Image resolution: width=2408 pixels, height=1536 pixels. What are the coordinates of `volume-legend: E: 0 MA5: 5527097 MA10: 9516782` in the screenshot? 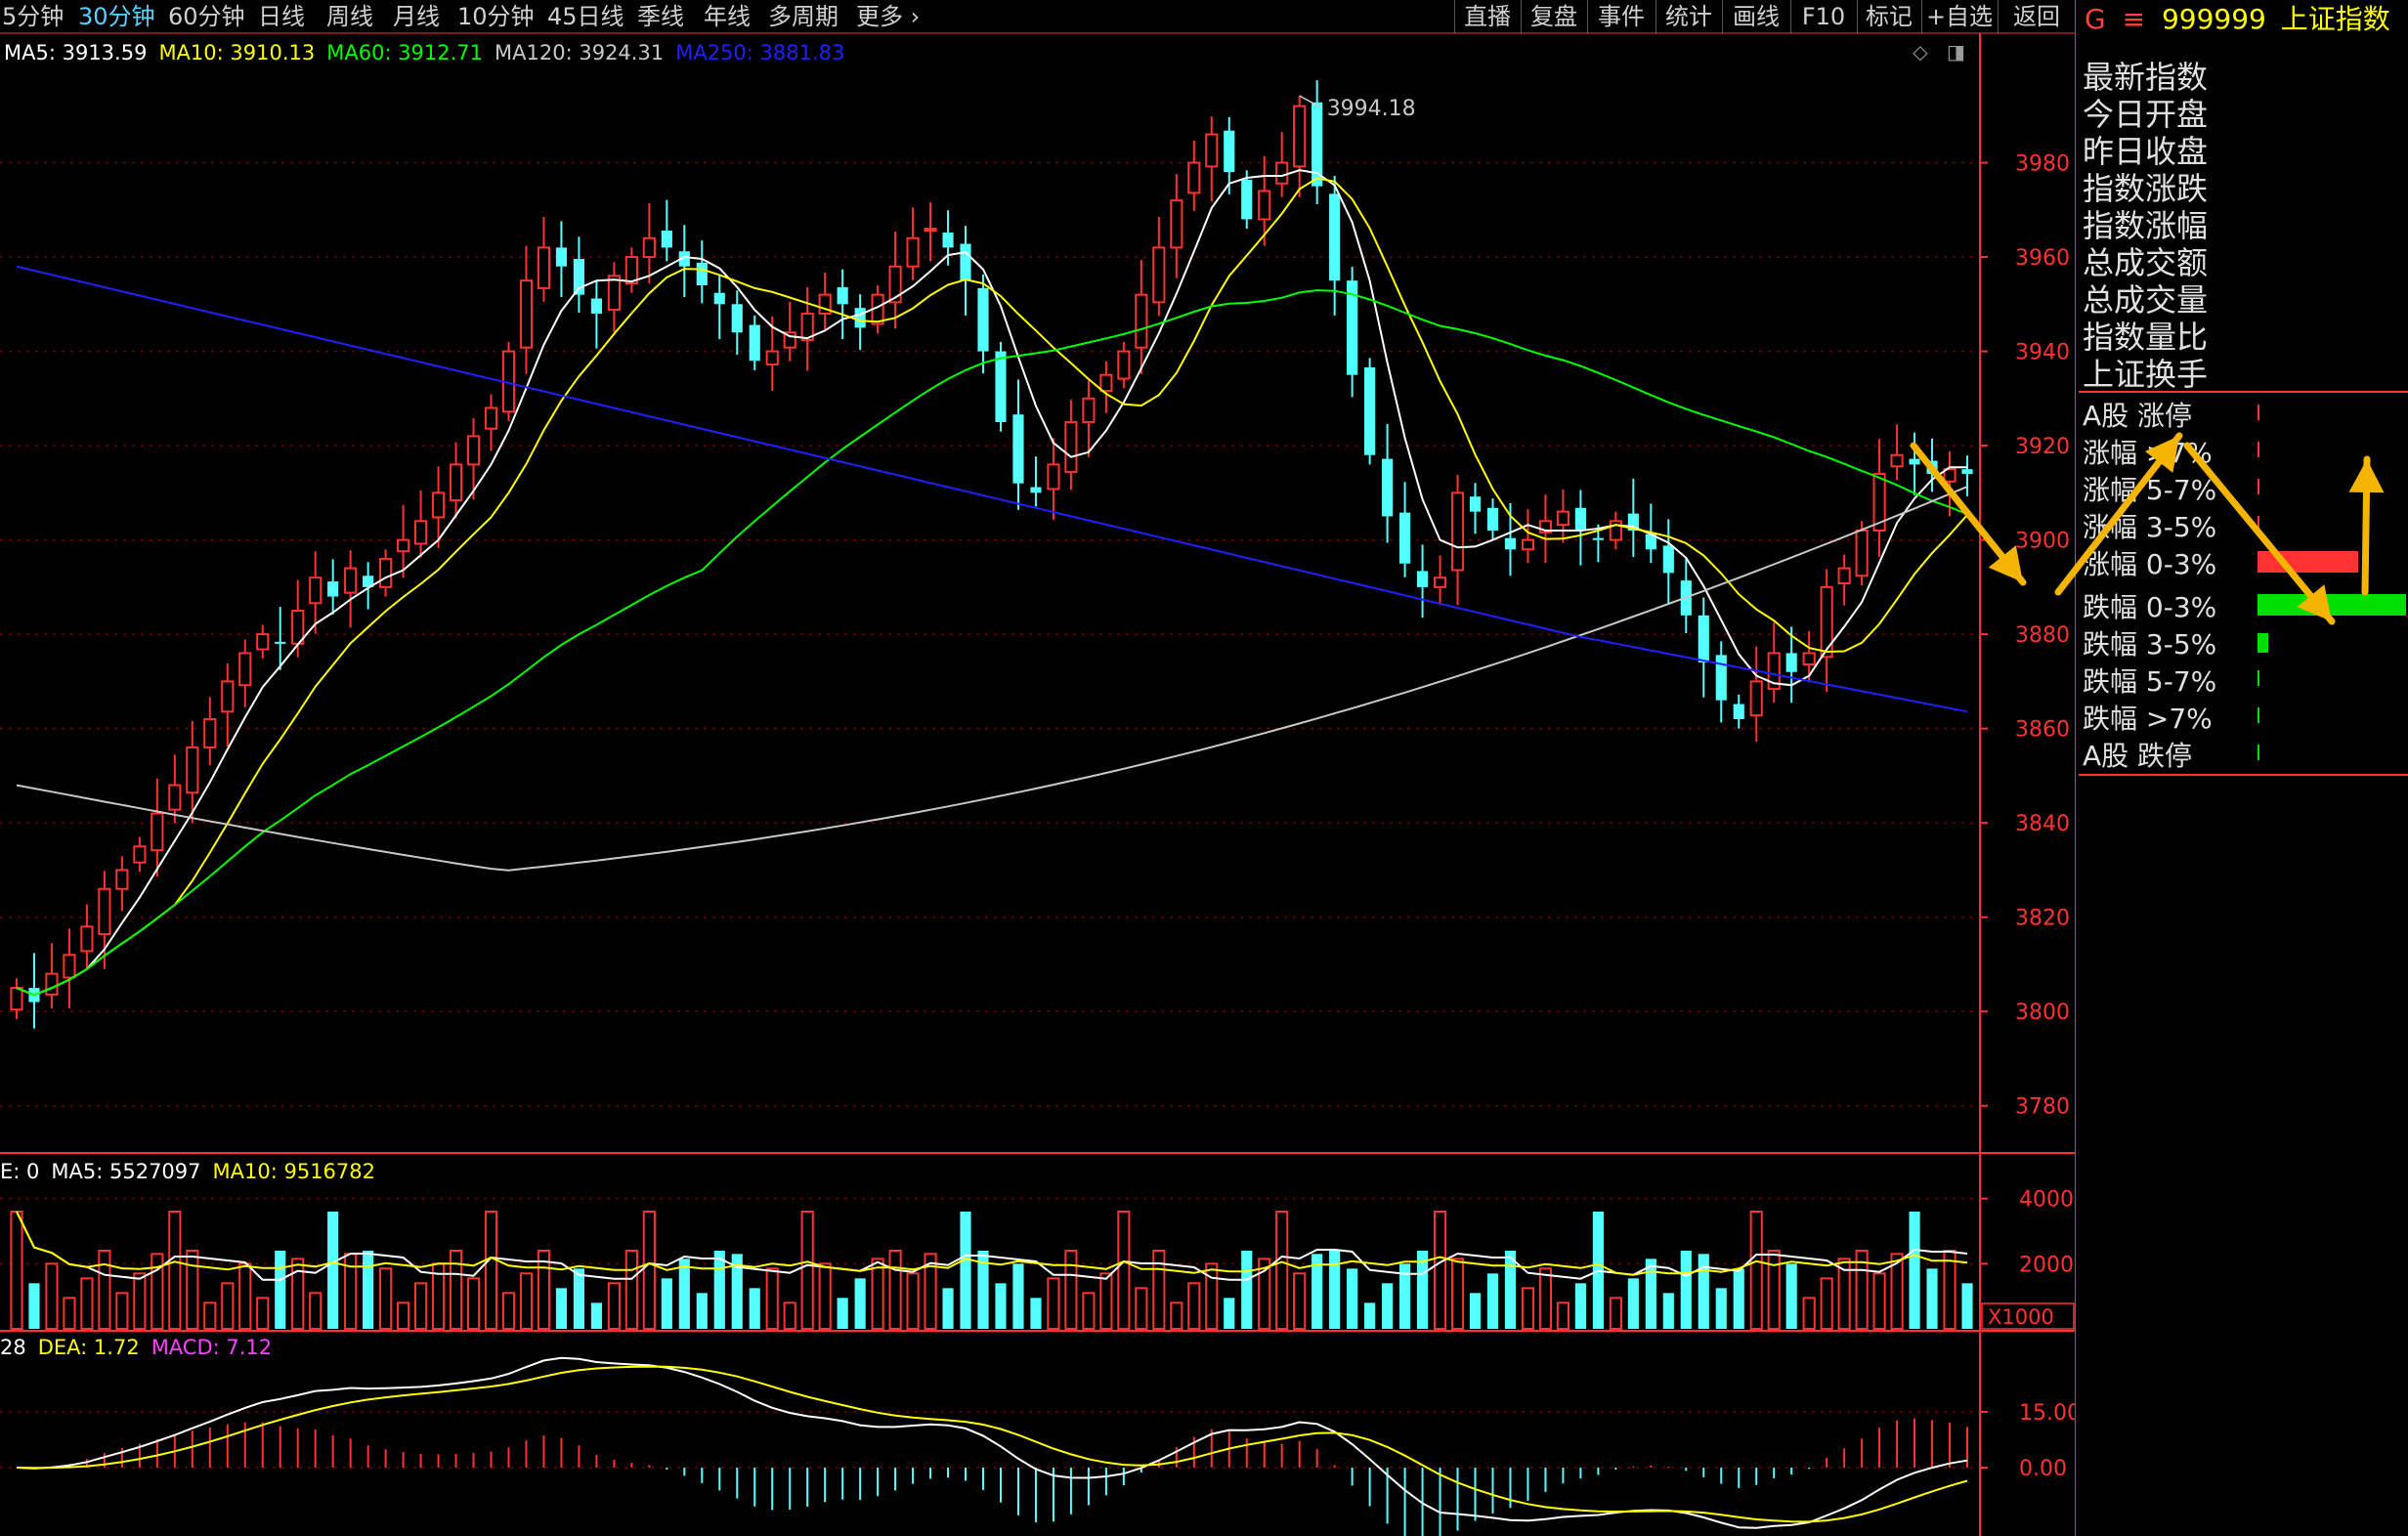 It's located at (193, 1171).